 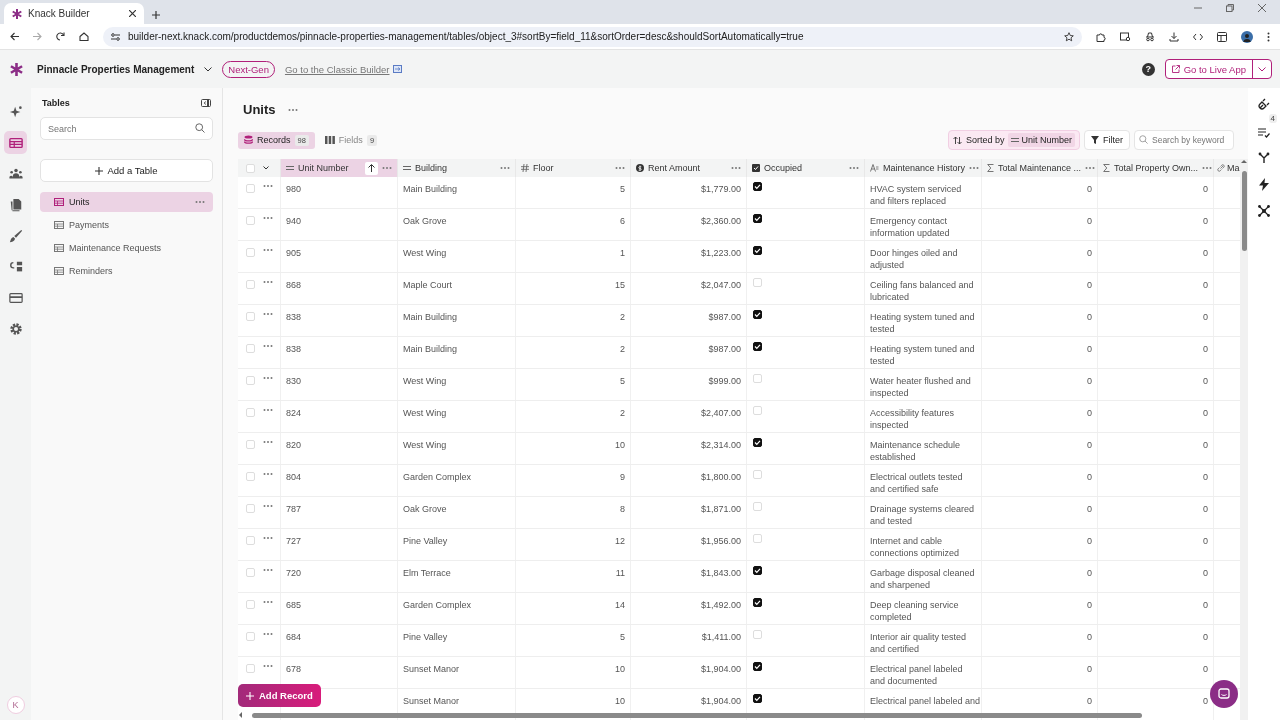 What do you see at coordinates (14, 36) in the screenshot?
I see `back-icon` at bounding box center [14, 36].